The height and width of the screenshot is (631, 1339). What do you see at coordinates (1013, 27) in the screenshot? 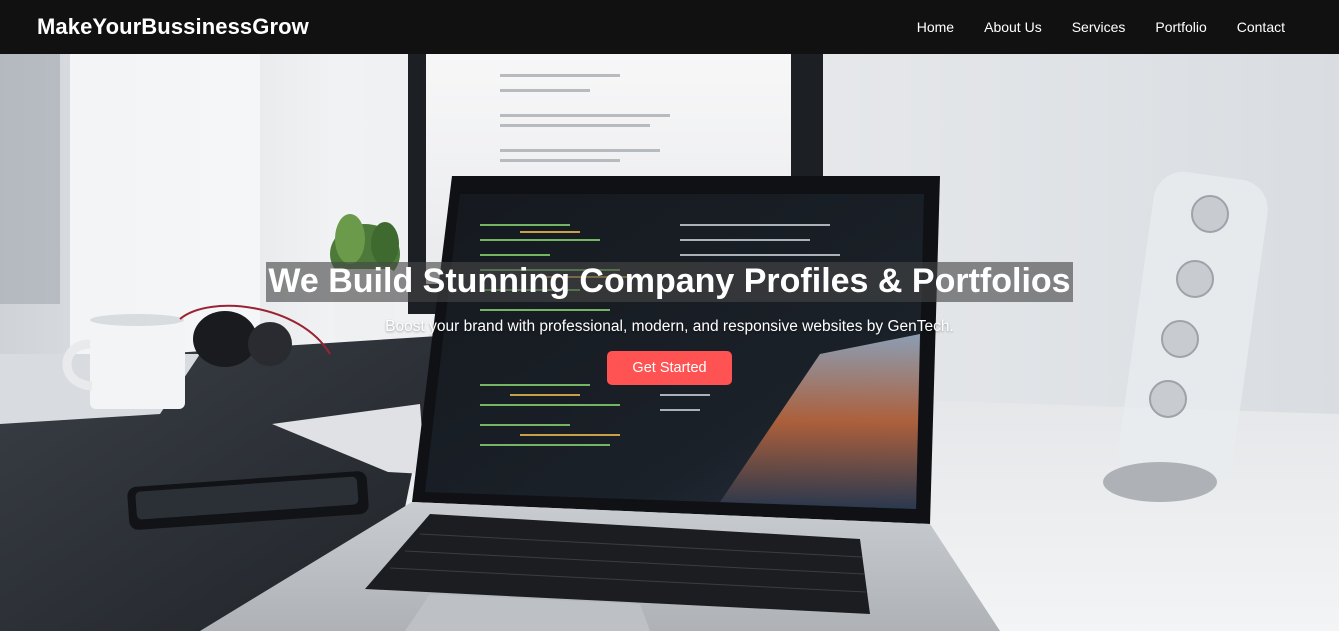
I see `nav-item-about-us: About Us` at bounding box center [1013, 27].